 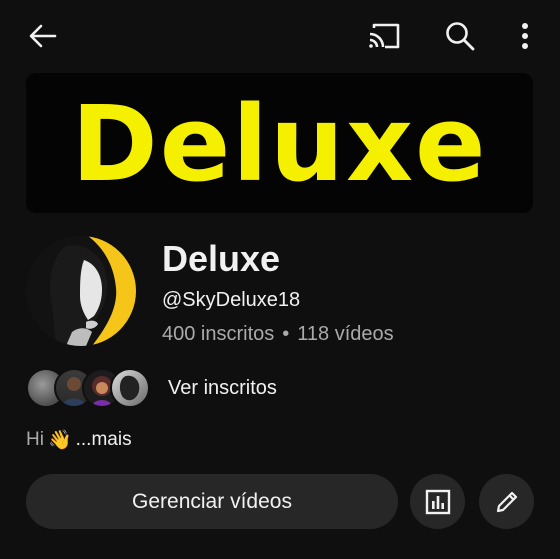 I want to click on arrow-left-icon, so click(x=43, y=36).